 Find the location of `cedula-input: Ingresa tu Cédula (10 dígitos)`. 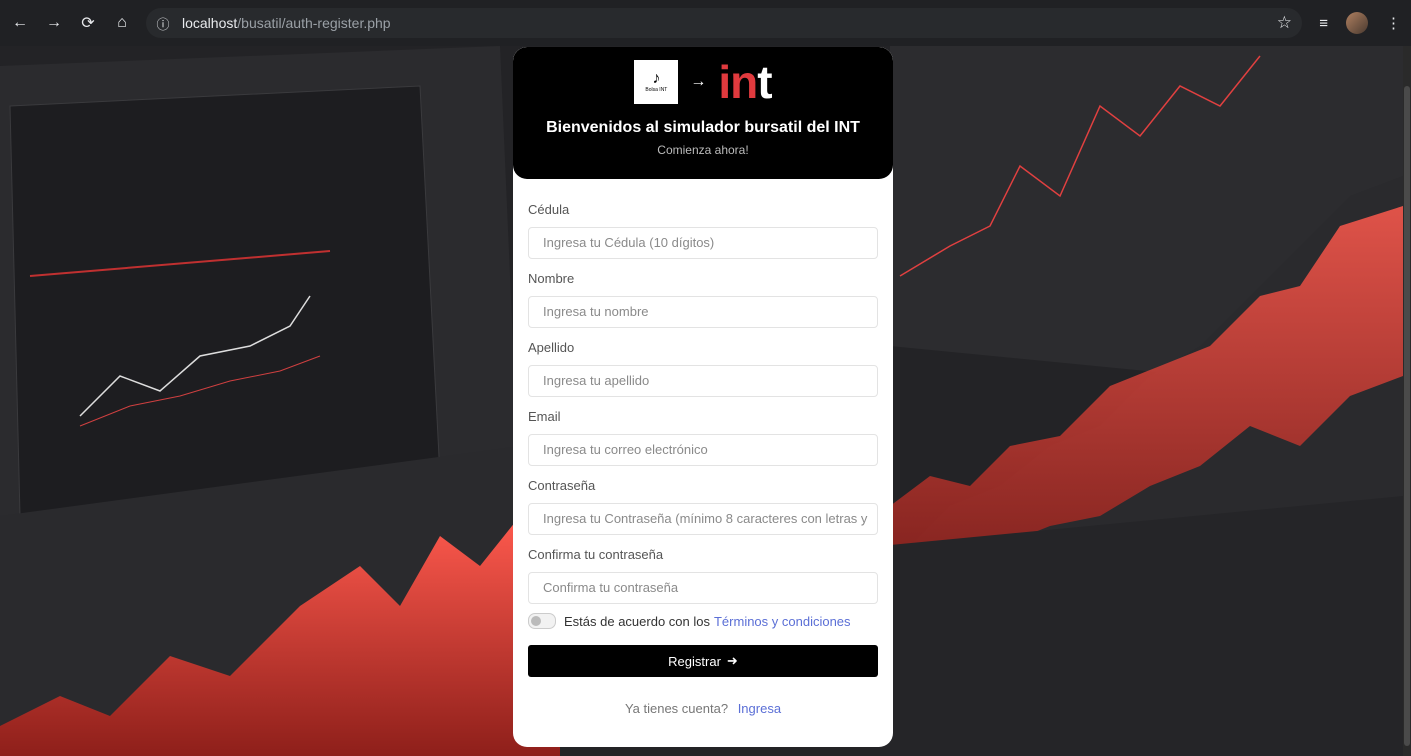

cedula-input: Ingresa tu Cédula (10 dígitos) is located at coordinates (703, 243).